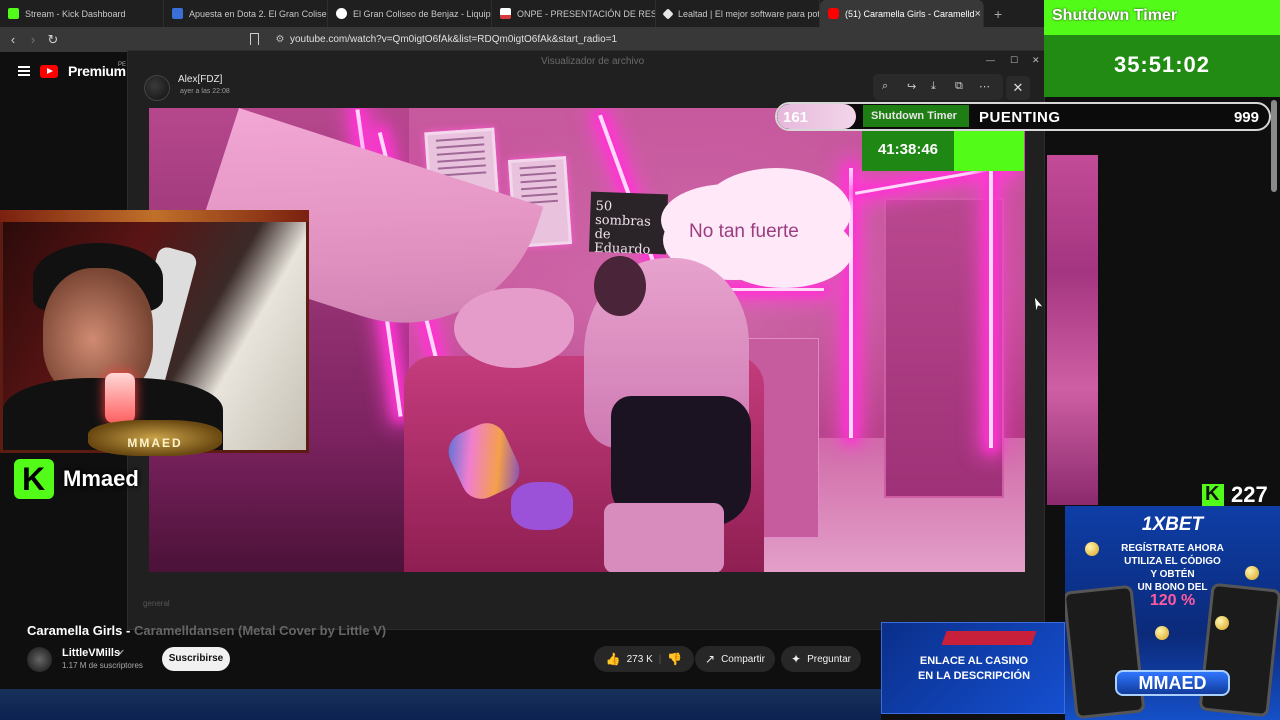 The height and width of the screenshot is (720, 1280). What do you see at coordinates (998, 14) in the screenshot?
I see `new-tab-button: +` at bounding box center [998, 14].